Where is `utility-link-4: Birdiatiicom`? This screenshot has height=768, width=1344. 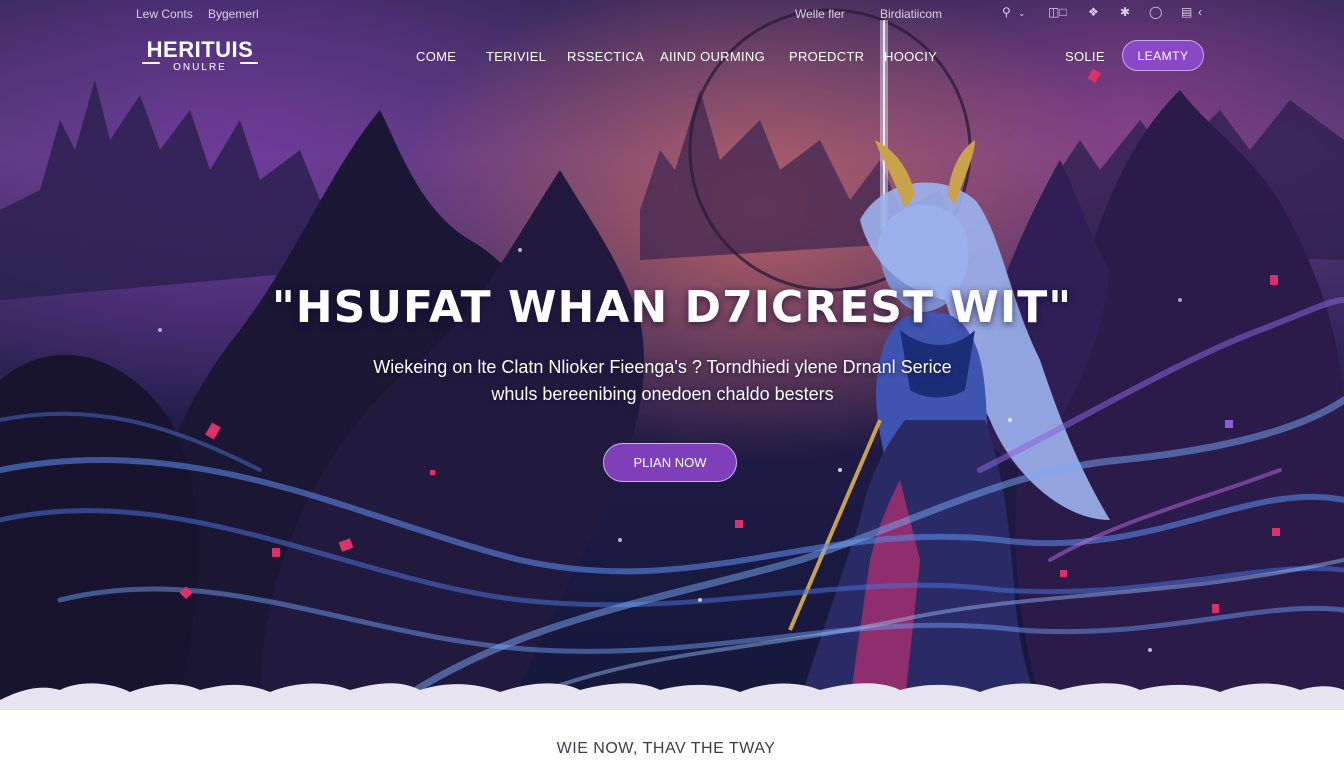
utility-link-4: Birdiatiicom is located at coordinates (911, 14).